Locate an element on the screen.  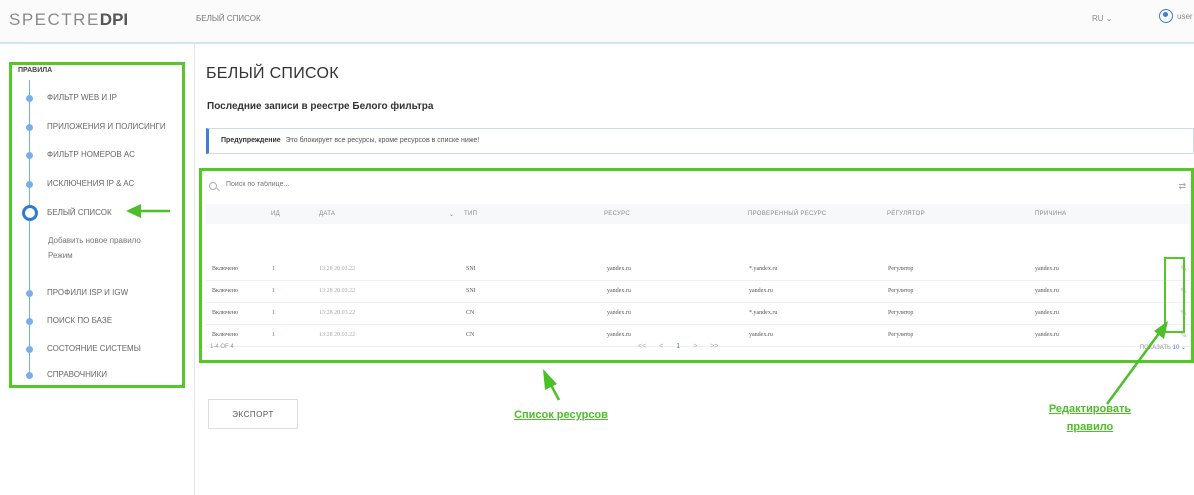
user-menu: user is located at coordinates (1176, 16).